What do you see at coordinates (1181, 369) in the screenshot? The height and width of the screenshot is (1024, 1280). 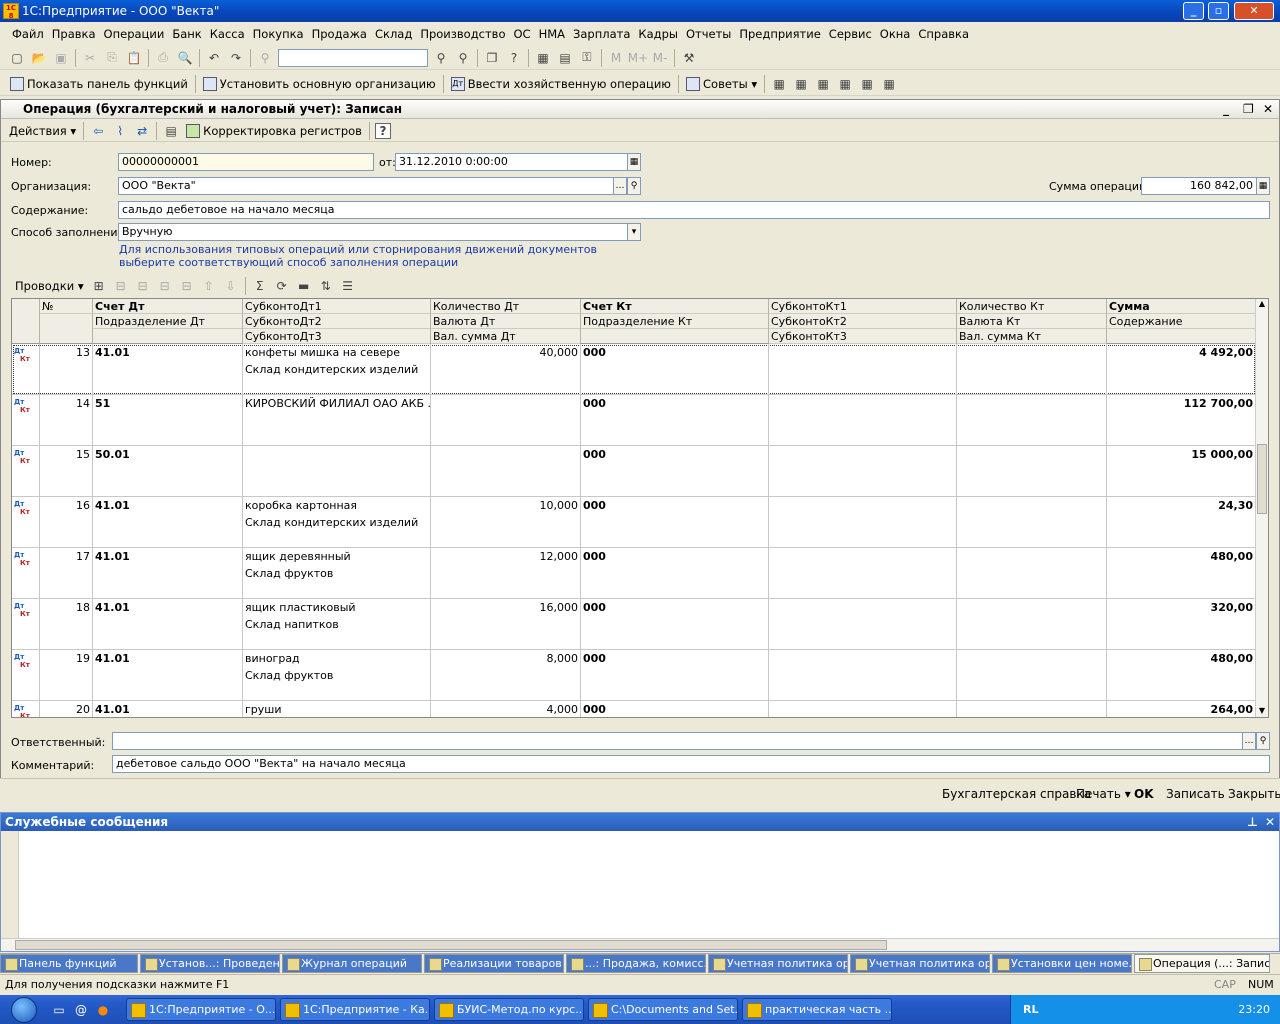 I see `sum-cell: 4 492,00` at bounding box center [1181, 369].